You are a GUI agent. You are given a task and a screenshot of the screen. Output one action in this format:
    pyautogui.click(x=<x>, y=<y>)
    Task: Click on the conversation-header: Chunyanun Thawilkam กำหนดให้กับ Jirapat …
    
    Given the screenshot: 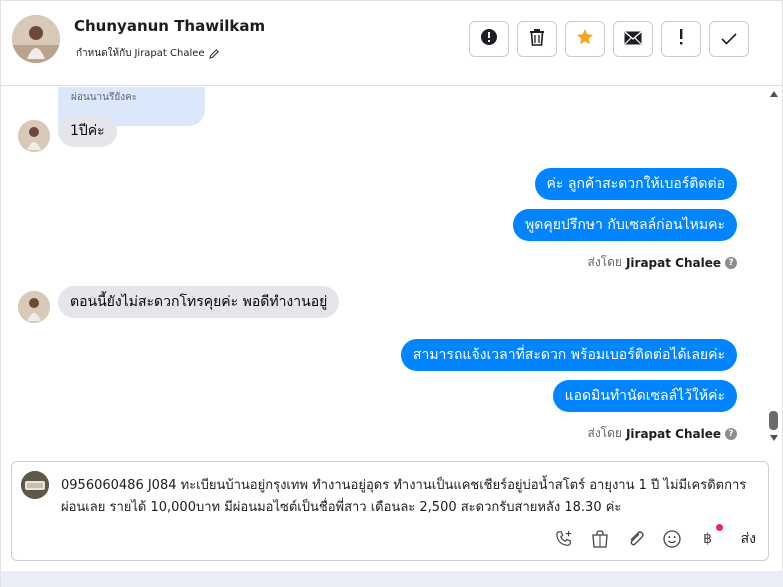 What is the action you would take?
    pyautogui.click(x=391, y=43)
    